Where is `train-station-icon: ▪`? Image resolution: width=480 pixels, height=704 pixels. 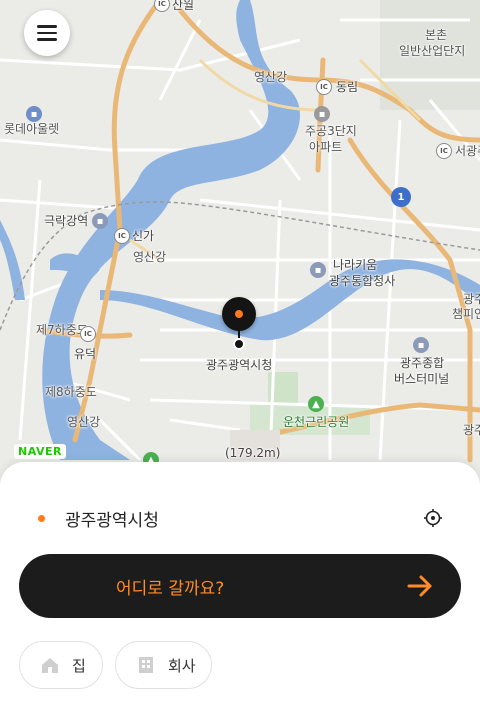 train-station-icon: ▪ is located at coordinates (100, 221).